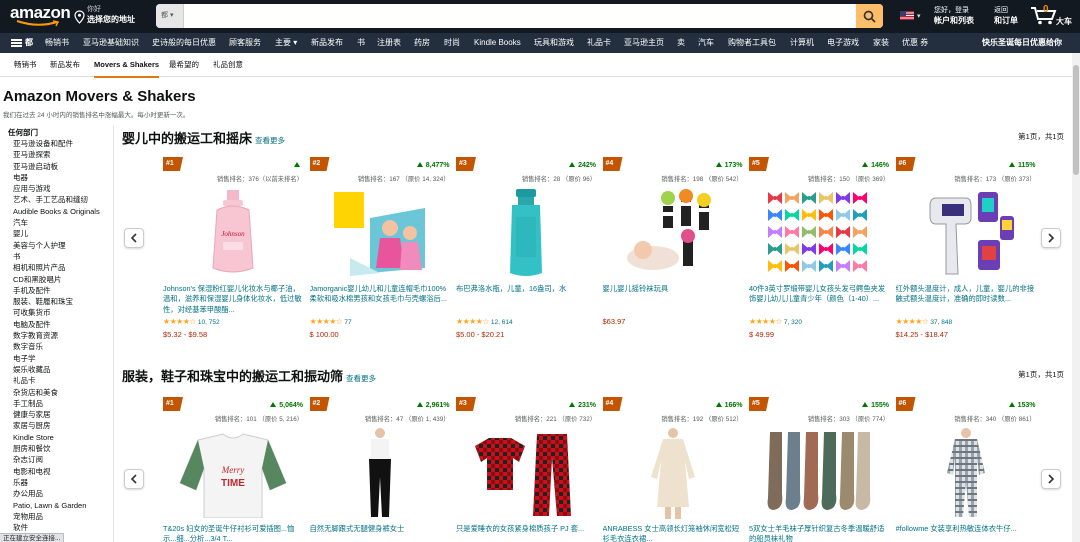  What do you see at coordinates (60, 290) in the screenshot?
I see `sidebar-department-link: 手机及配件` at bounding box center [60, 290].